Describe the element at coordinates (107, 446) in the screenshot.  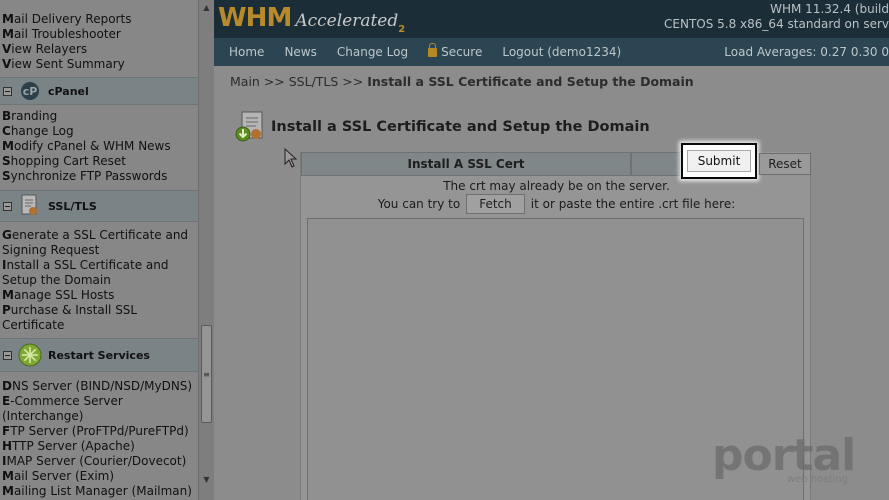
I see `sidebar-link-restart-http: HTTP Server (Apache)` at that location.